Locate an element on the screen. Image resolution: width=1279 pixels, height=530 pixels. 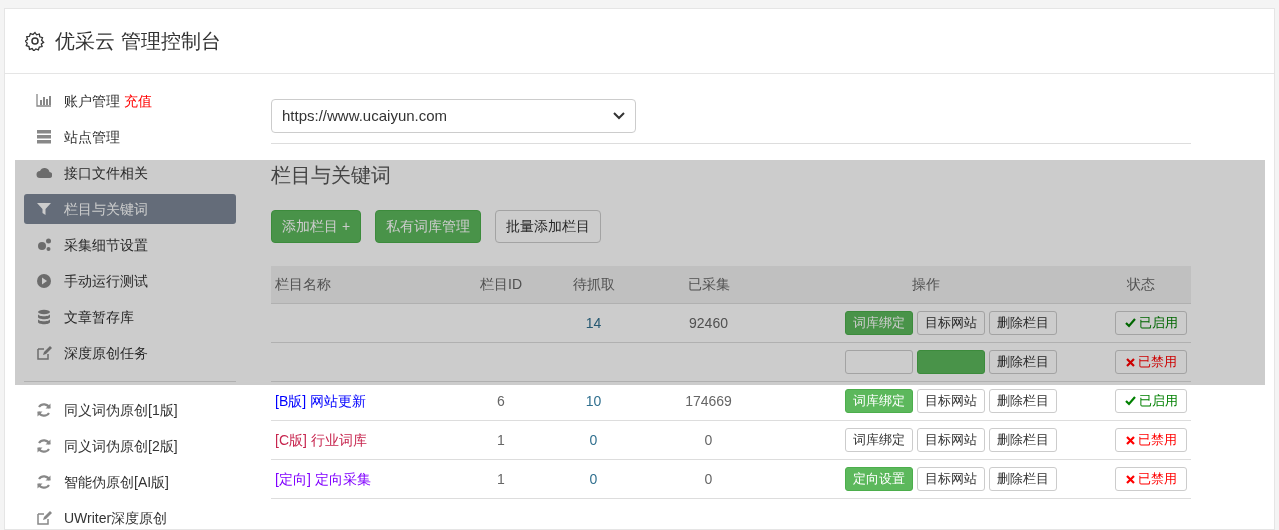
sidebar-item: 智能伪原创[AI版] is located at coordinates (130, 482).